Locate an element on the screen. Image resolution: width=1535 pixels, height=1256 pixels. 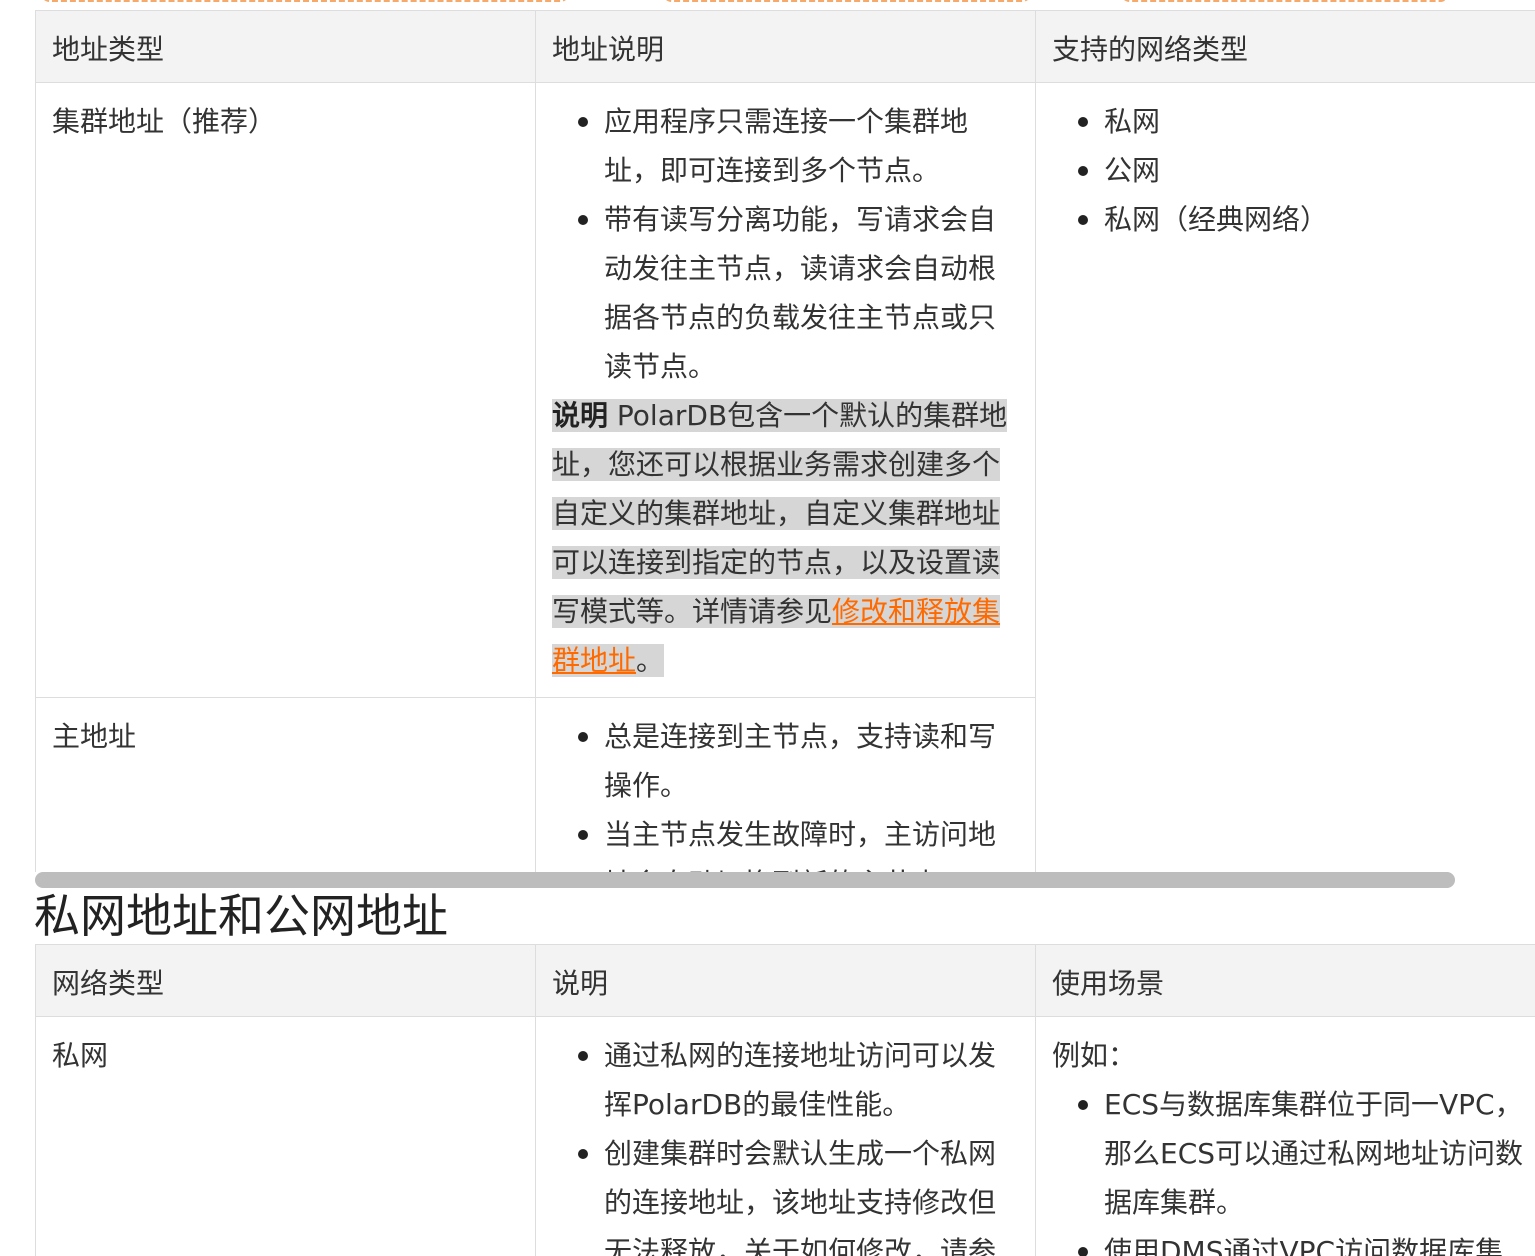
column-header: 使用场景 is located at coordinates (1285, 980).